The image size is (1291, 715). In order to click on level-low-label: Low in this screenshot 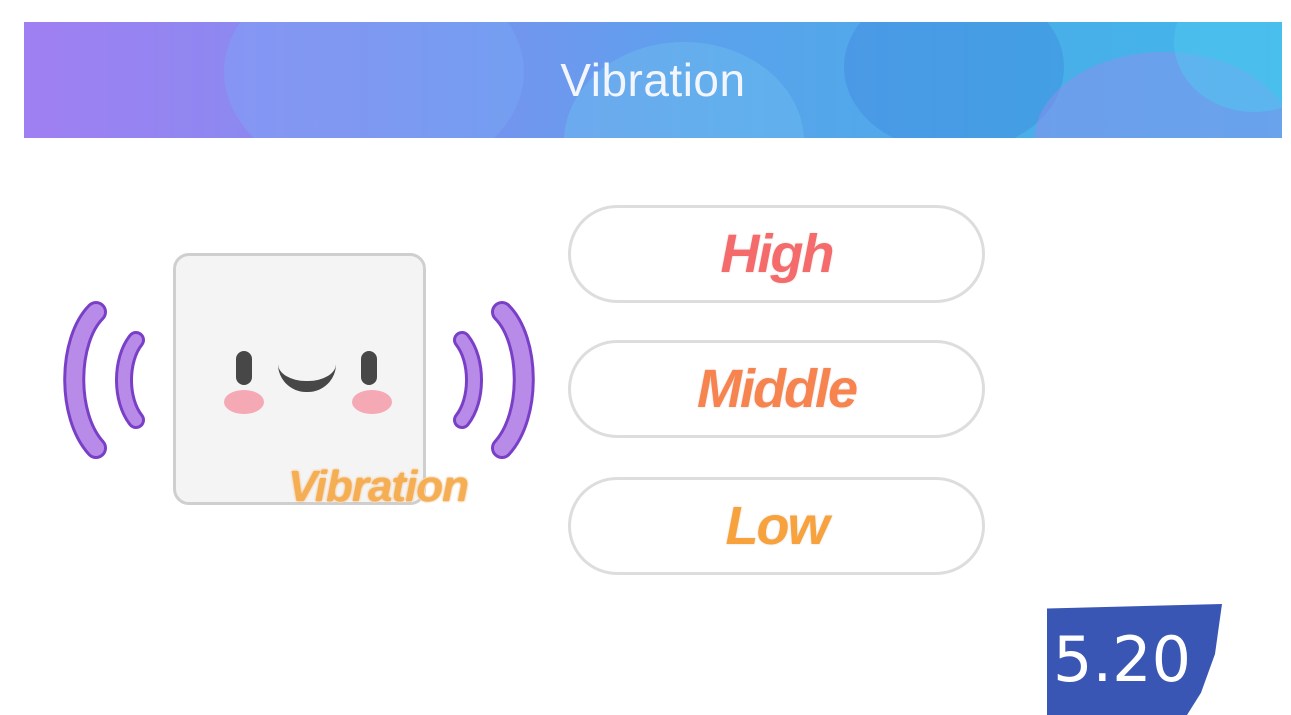, I will do `click(778, 526)`.